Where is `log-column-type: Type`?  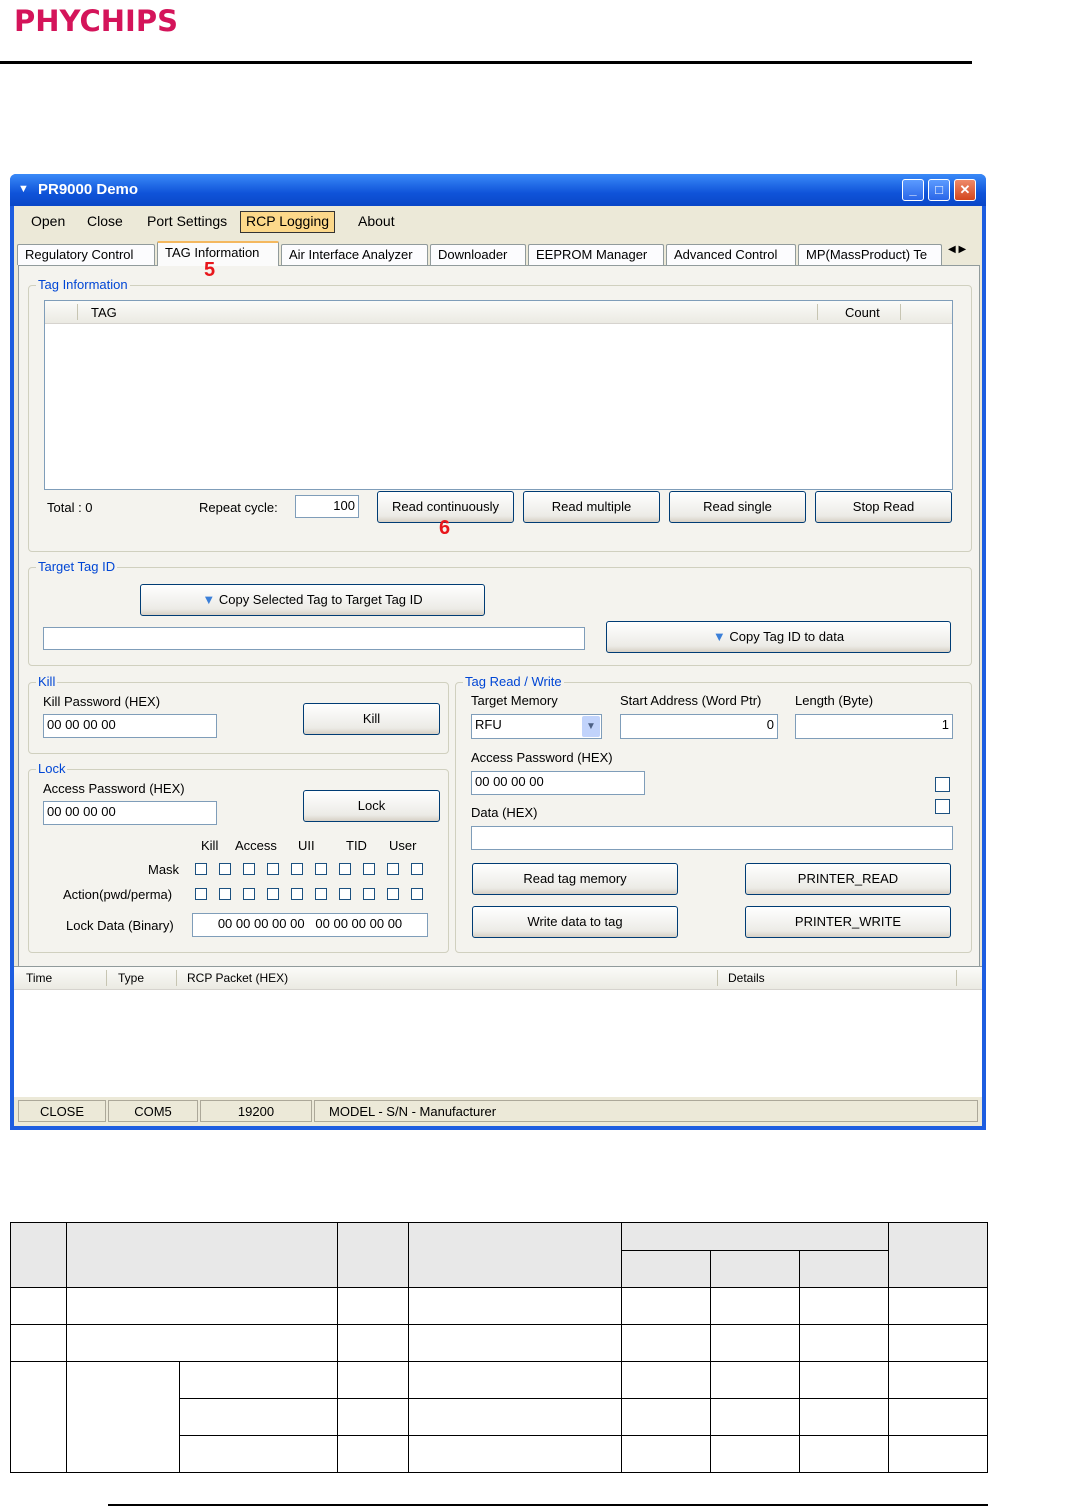 log-column-type: Type is located at coordinates (131, 978).